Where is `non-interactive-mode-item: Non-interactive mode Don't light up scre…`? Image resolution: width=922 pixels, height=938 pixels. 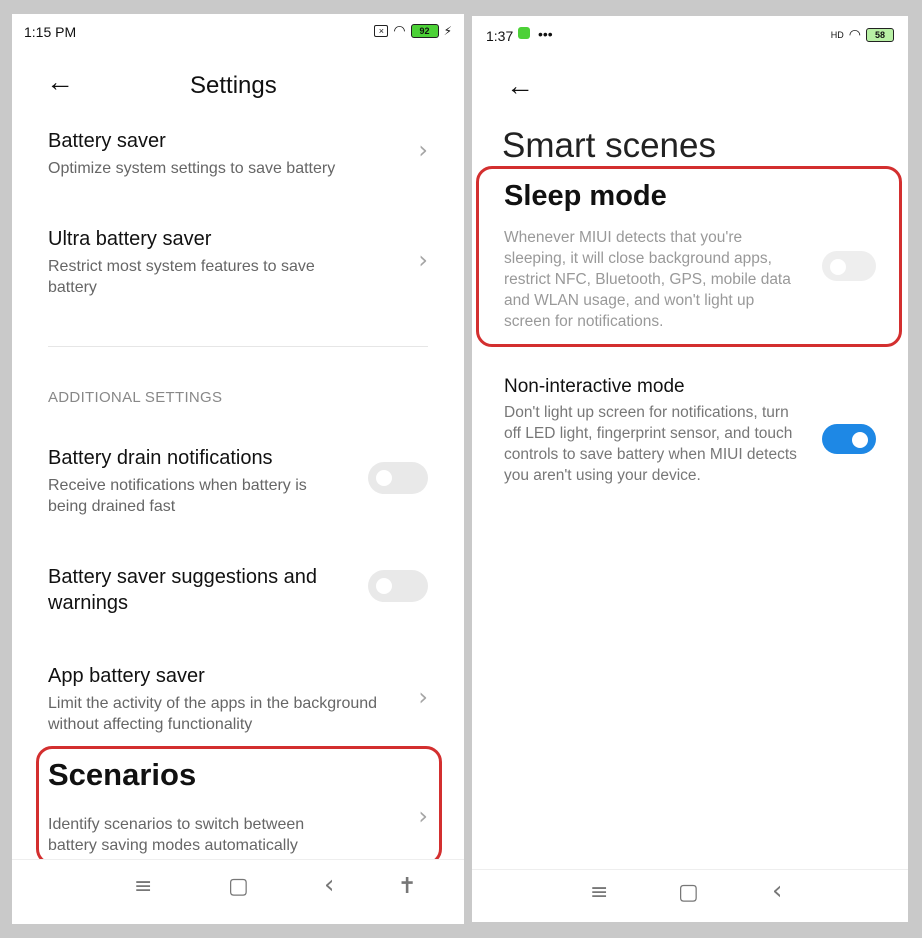 non-interactive-mode-item: Non-interactive mode Don't light up scre… is located at coordinates (690, 430).